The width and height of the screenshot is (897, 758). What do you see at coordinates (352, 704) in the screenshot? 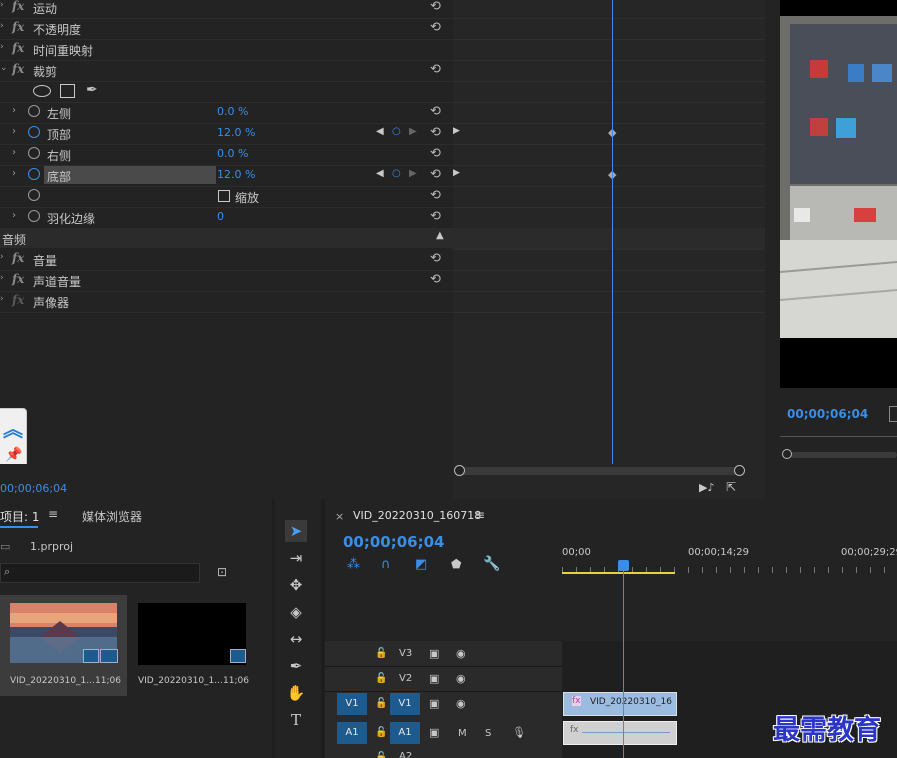
I see `source-patch-v1: V1` at bounding box center [352, 704].